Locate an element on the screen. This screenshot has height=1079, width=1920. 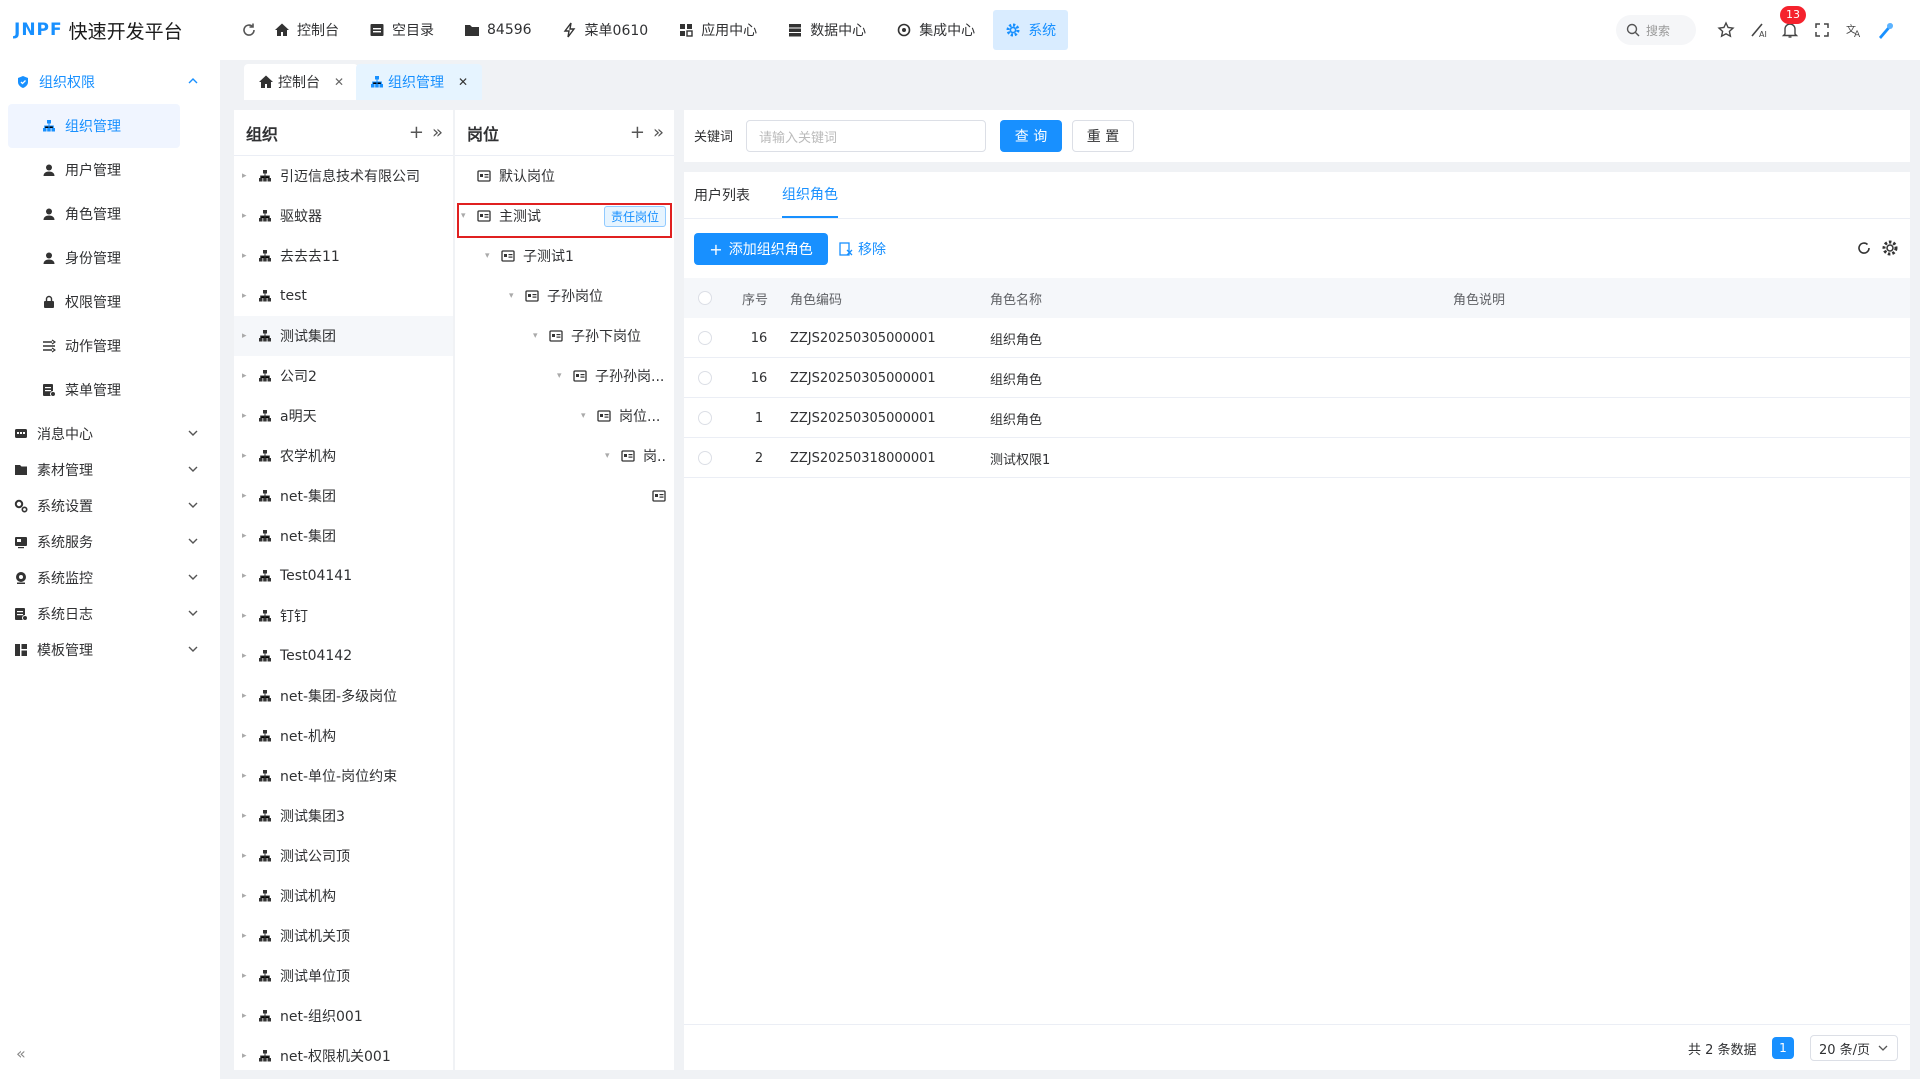
post-tree-item: ▾ 岗.. is located at coordinates (639, 456).